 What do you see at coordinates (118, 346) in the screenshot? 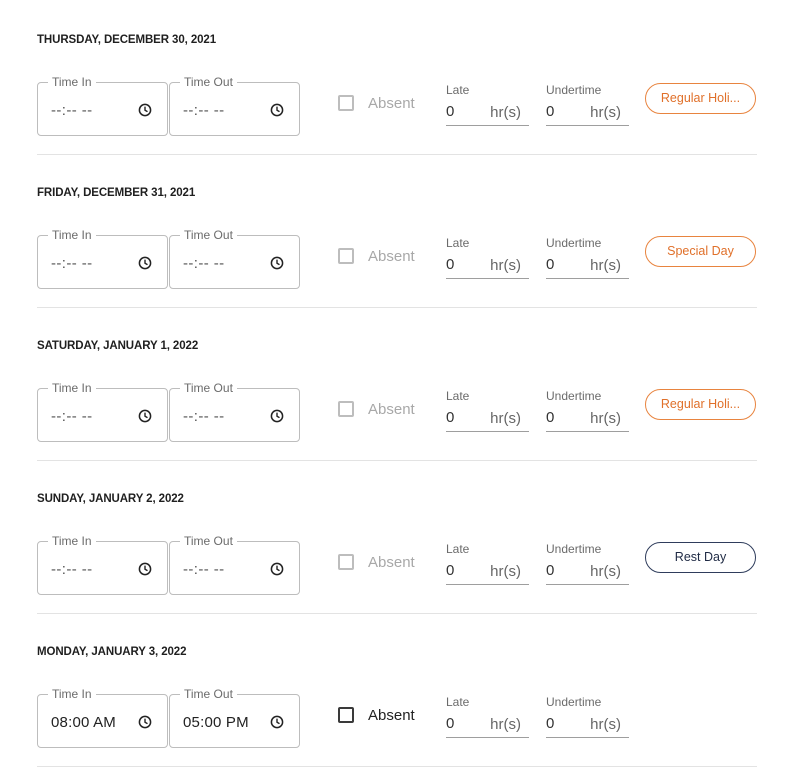
I see `day-title: SATURDAY, JANUARY 1, 2022` at bounding box center [118, 346].